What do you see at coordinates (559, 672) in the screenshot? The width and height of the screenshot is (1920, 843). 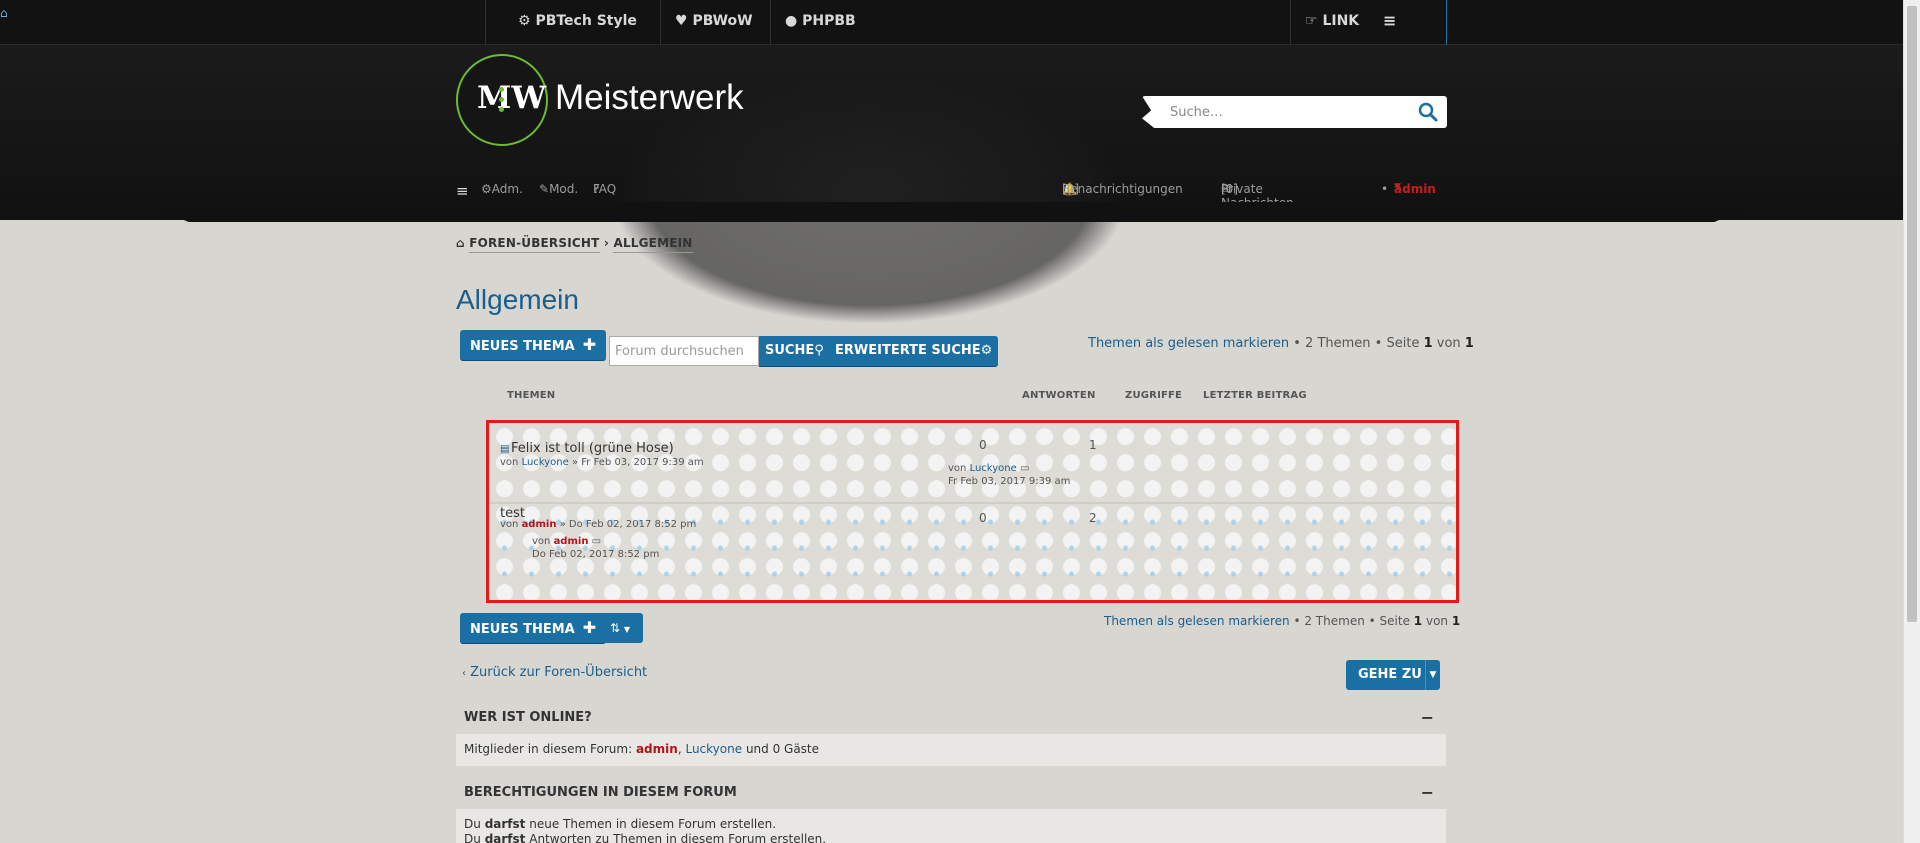 I see `back-label: Zurück zur Foren-Übersicht` at bounding box center [559, 672].